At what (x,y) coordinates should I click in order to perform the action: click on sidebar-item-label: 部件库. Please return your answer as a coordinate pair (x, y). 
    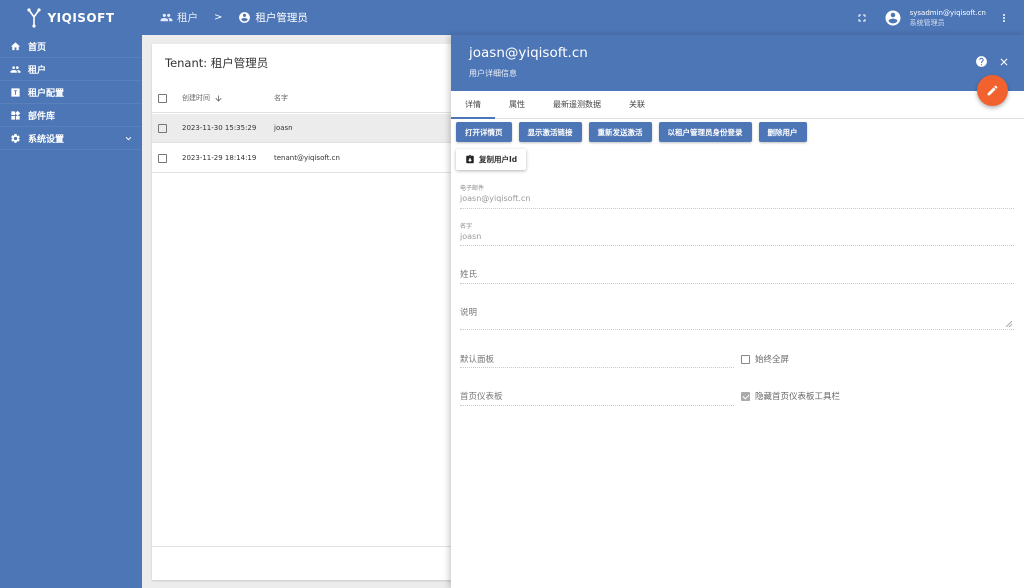
    Looking at the image, I should click on (42, 116).